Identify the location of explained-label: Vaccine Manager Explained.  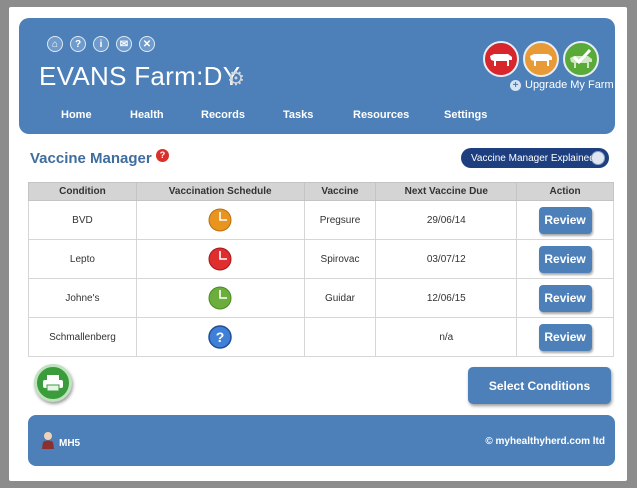
(533, 158).